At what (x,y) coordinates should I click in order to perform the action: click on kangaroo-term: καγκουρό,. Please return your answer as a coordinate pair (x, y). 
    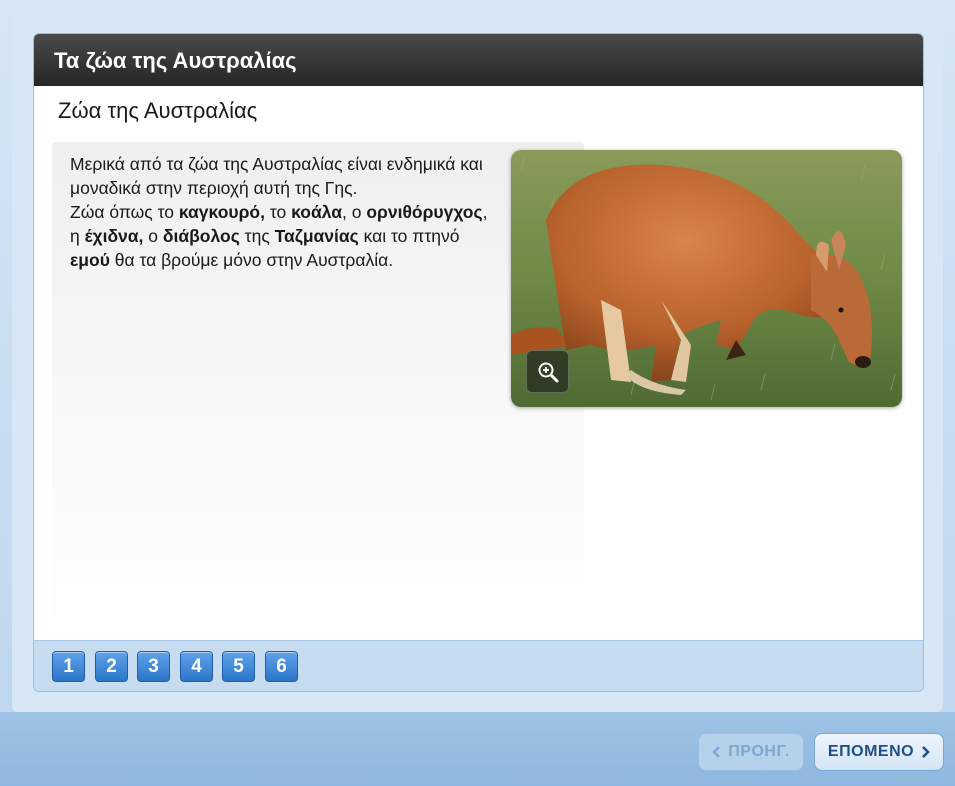
    Looking at the image, I should click on (221, 212).